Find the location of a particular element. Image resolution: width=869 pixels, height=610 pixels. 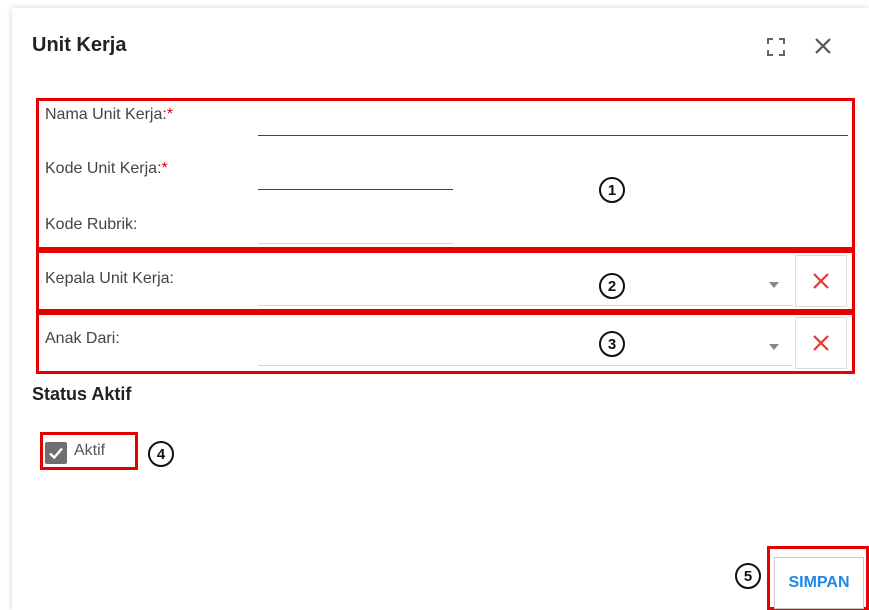

anak-dari-select is located at coordinates (508, 345).